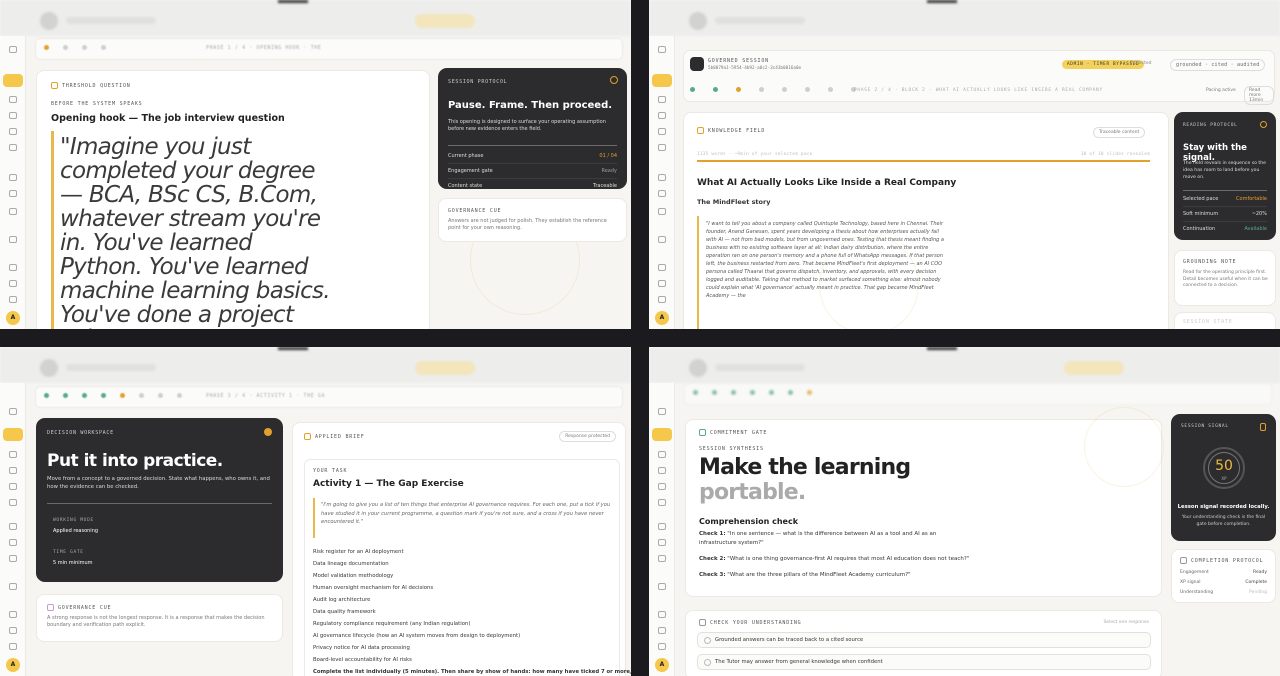 This screenshot has width=1280, height=676. What do you see at coordinates (1119, 132) in the screenshot?
I see `traceable-chip: Traceable content` at bounding box center [1119, 132].